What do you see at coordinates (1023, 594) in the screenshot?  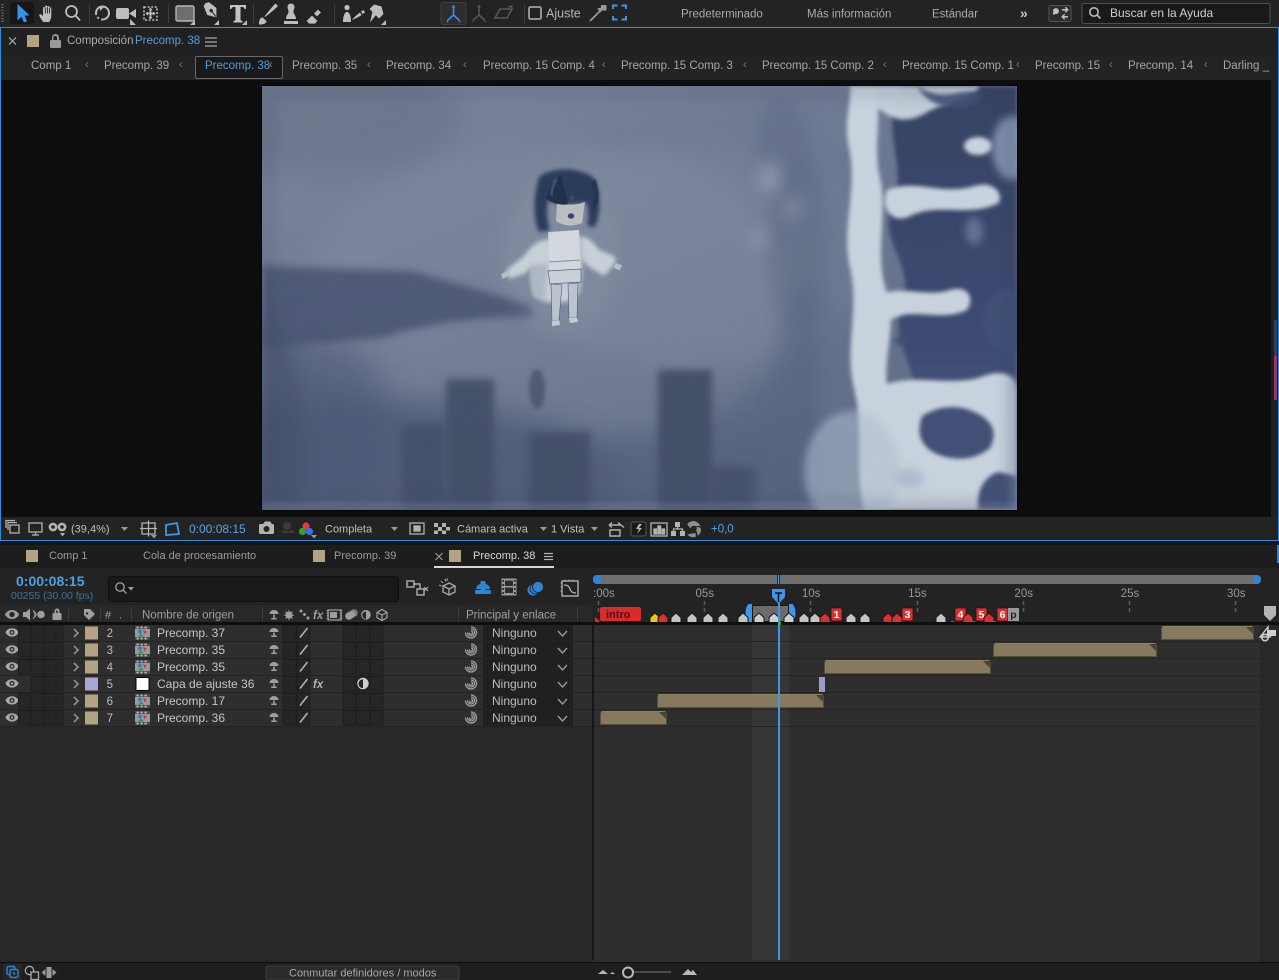 I see `svg-text: 20s` at bounding box center [1023, 594].